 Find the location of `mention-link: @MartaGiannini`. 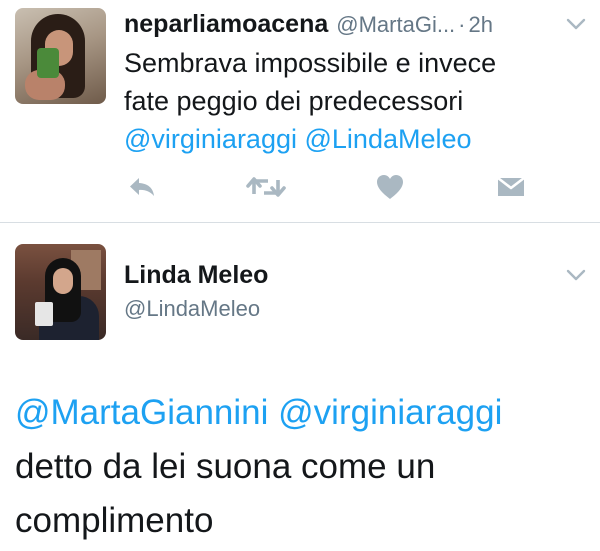

mention-link: @MartaGiannini is located at coordinates (141, 412).